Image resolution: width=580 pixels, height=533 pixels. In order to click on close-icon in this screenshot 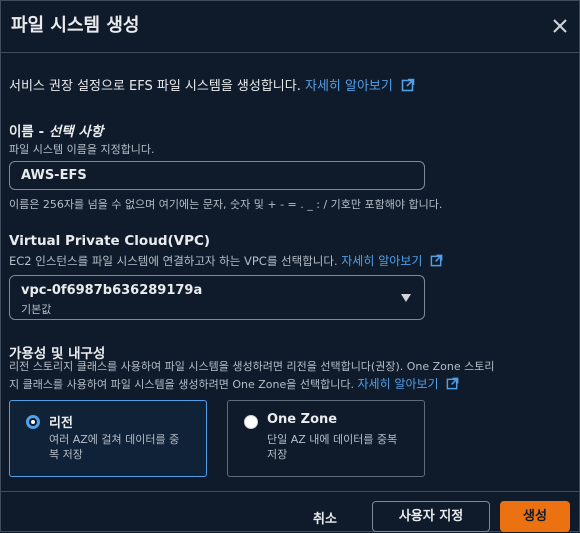, I will do `click(560, 26)`.